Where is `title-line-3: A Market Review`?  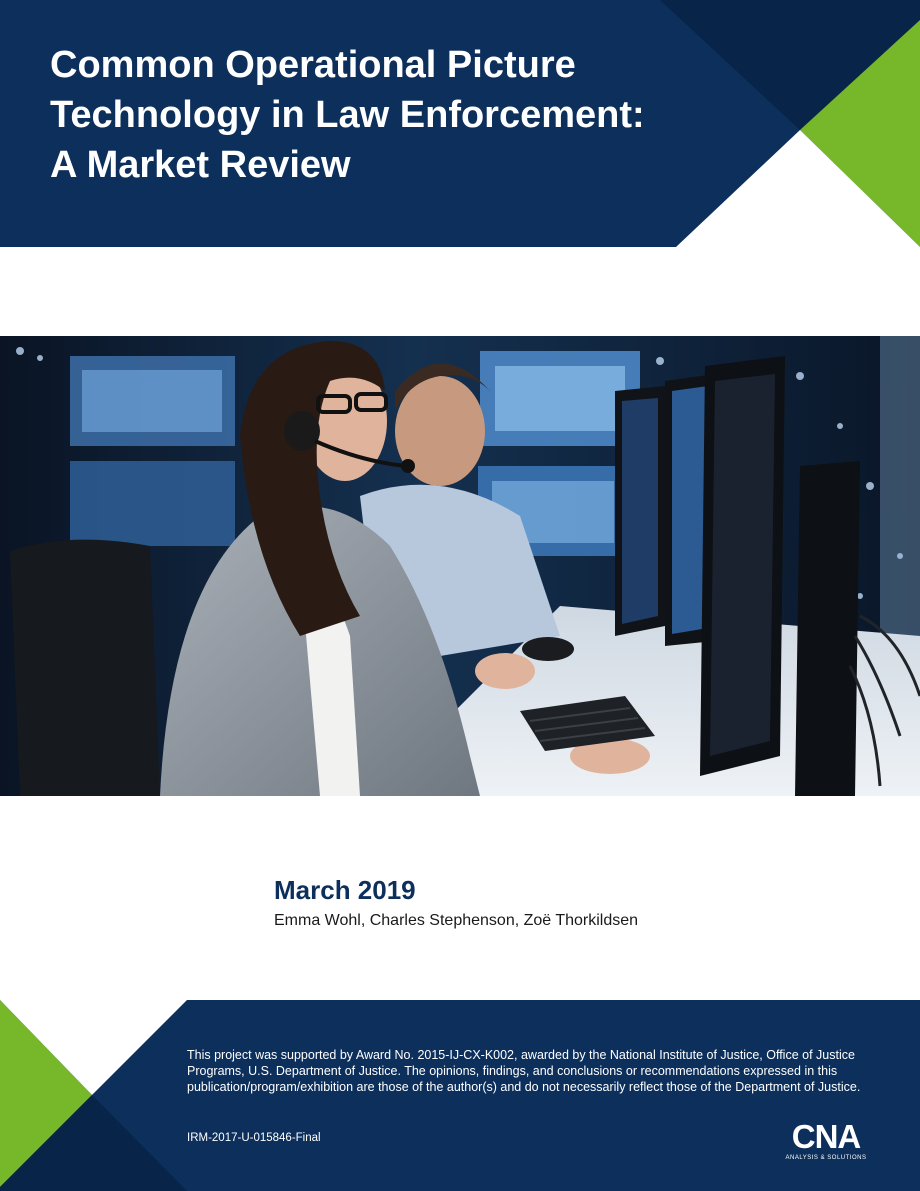 title-line-3: A Market Review is located at coordinates (200, 165).